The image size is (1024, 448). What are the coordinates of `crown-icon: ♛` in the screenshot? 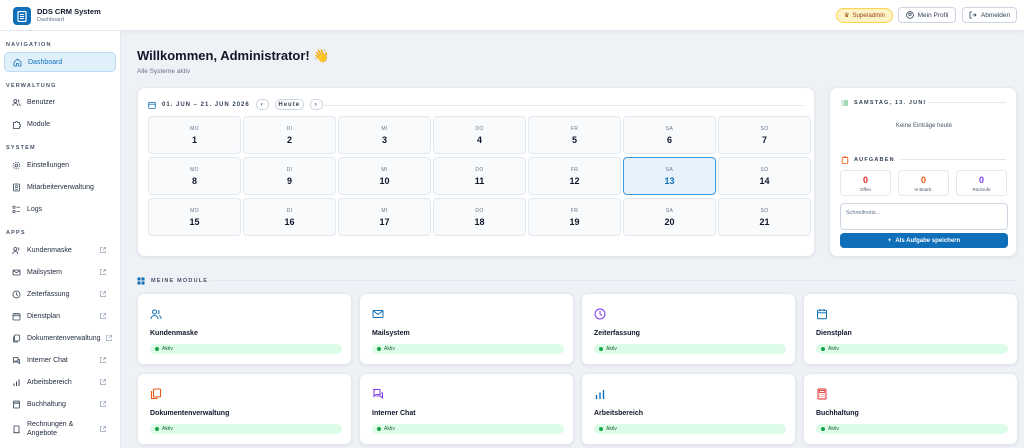 It's located at (847, 16).